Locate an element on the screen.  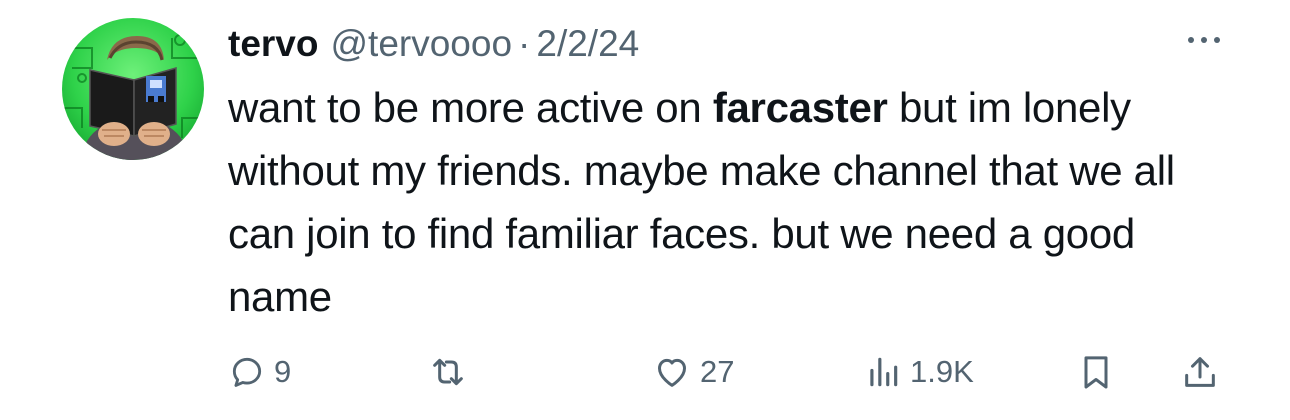
heart-icon is located at coordinates (672, 372).